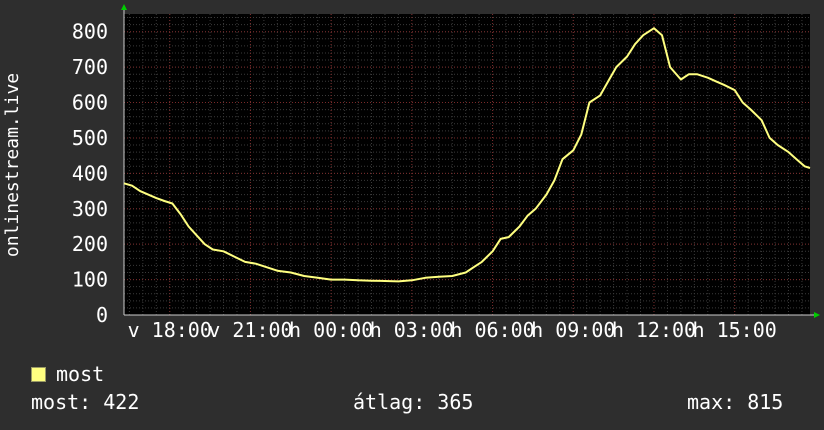  I want to click on legend: most, so click(67, 374).